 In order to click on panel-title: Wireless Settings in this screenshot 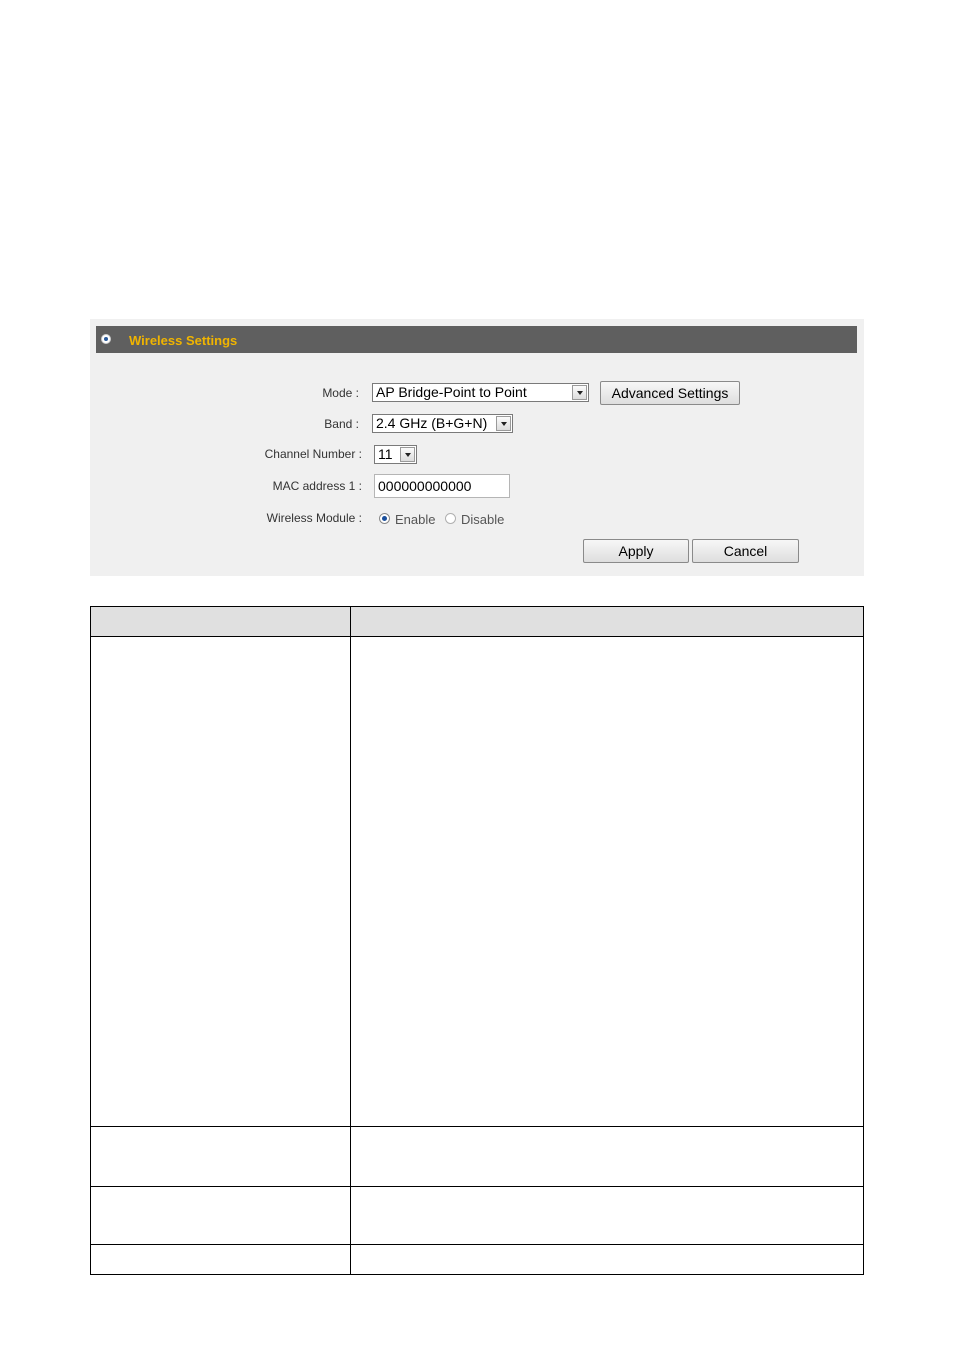, I will do `click(183, 340)`.